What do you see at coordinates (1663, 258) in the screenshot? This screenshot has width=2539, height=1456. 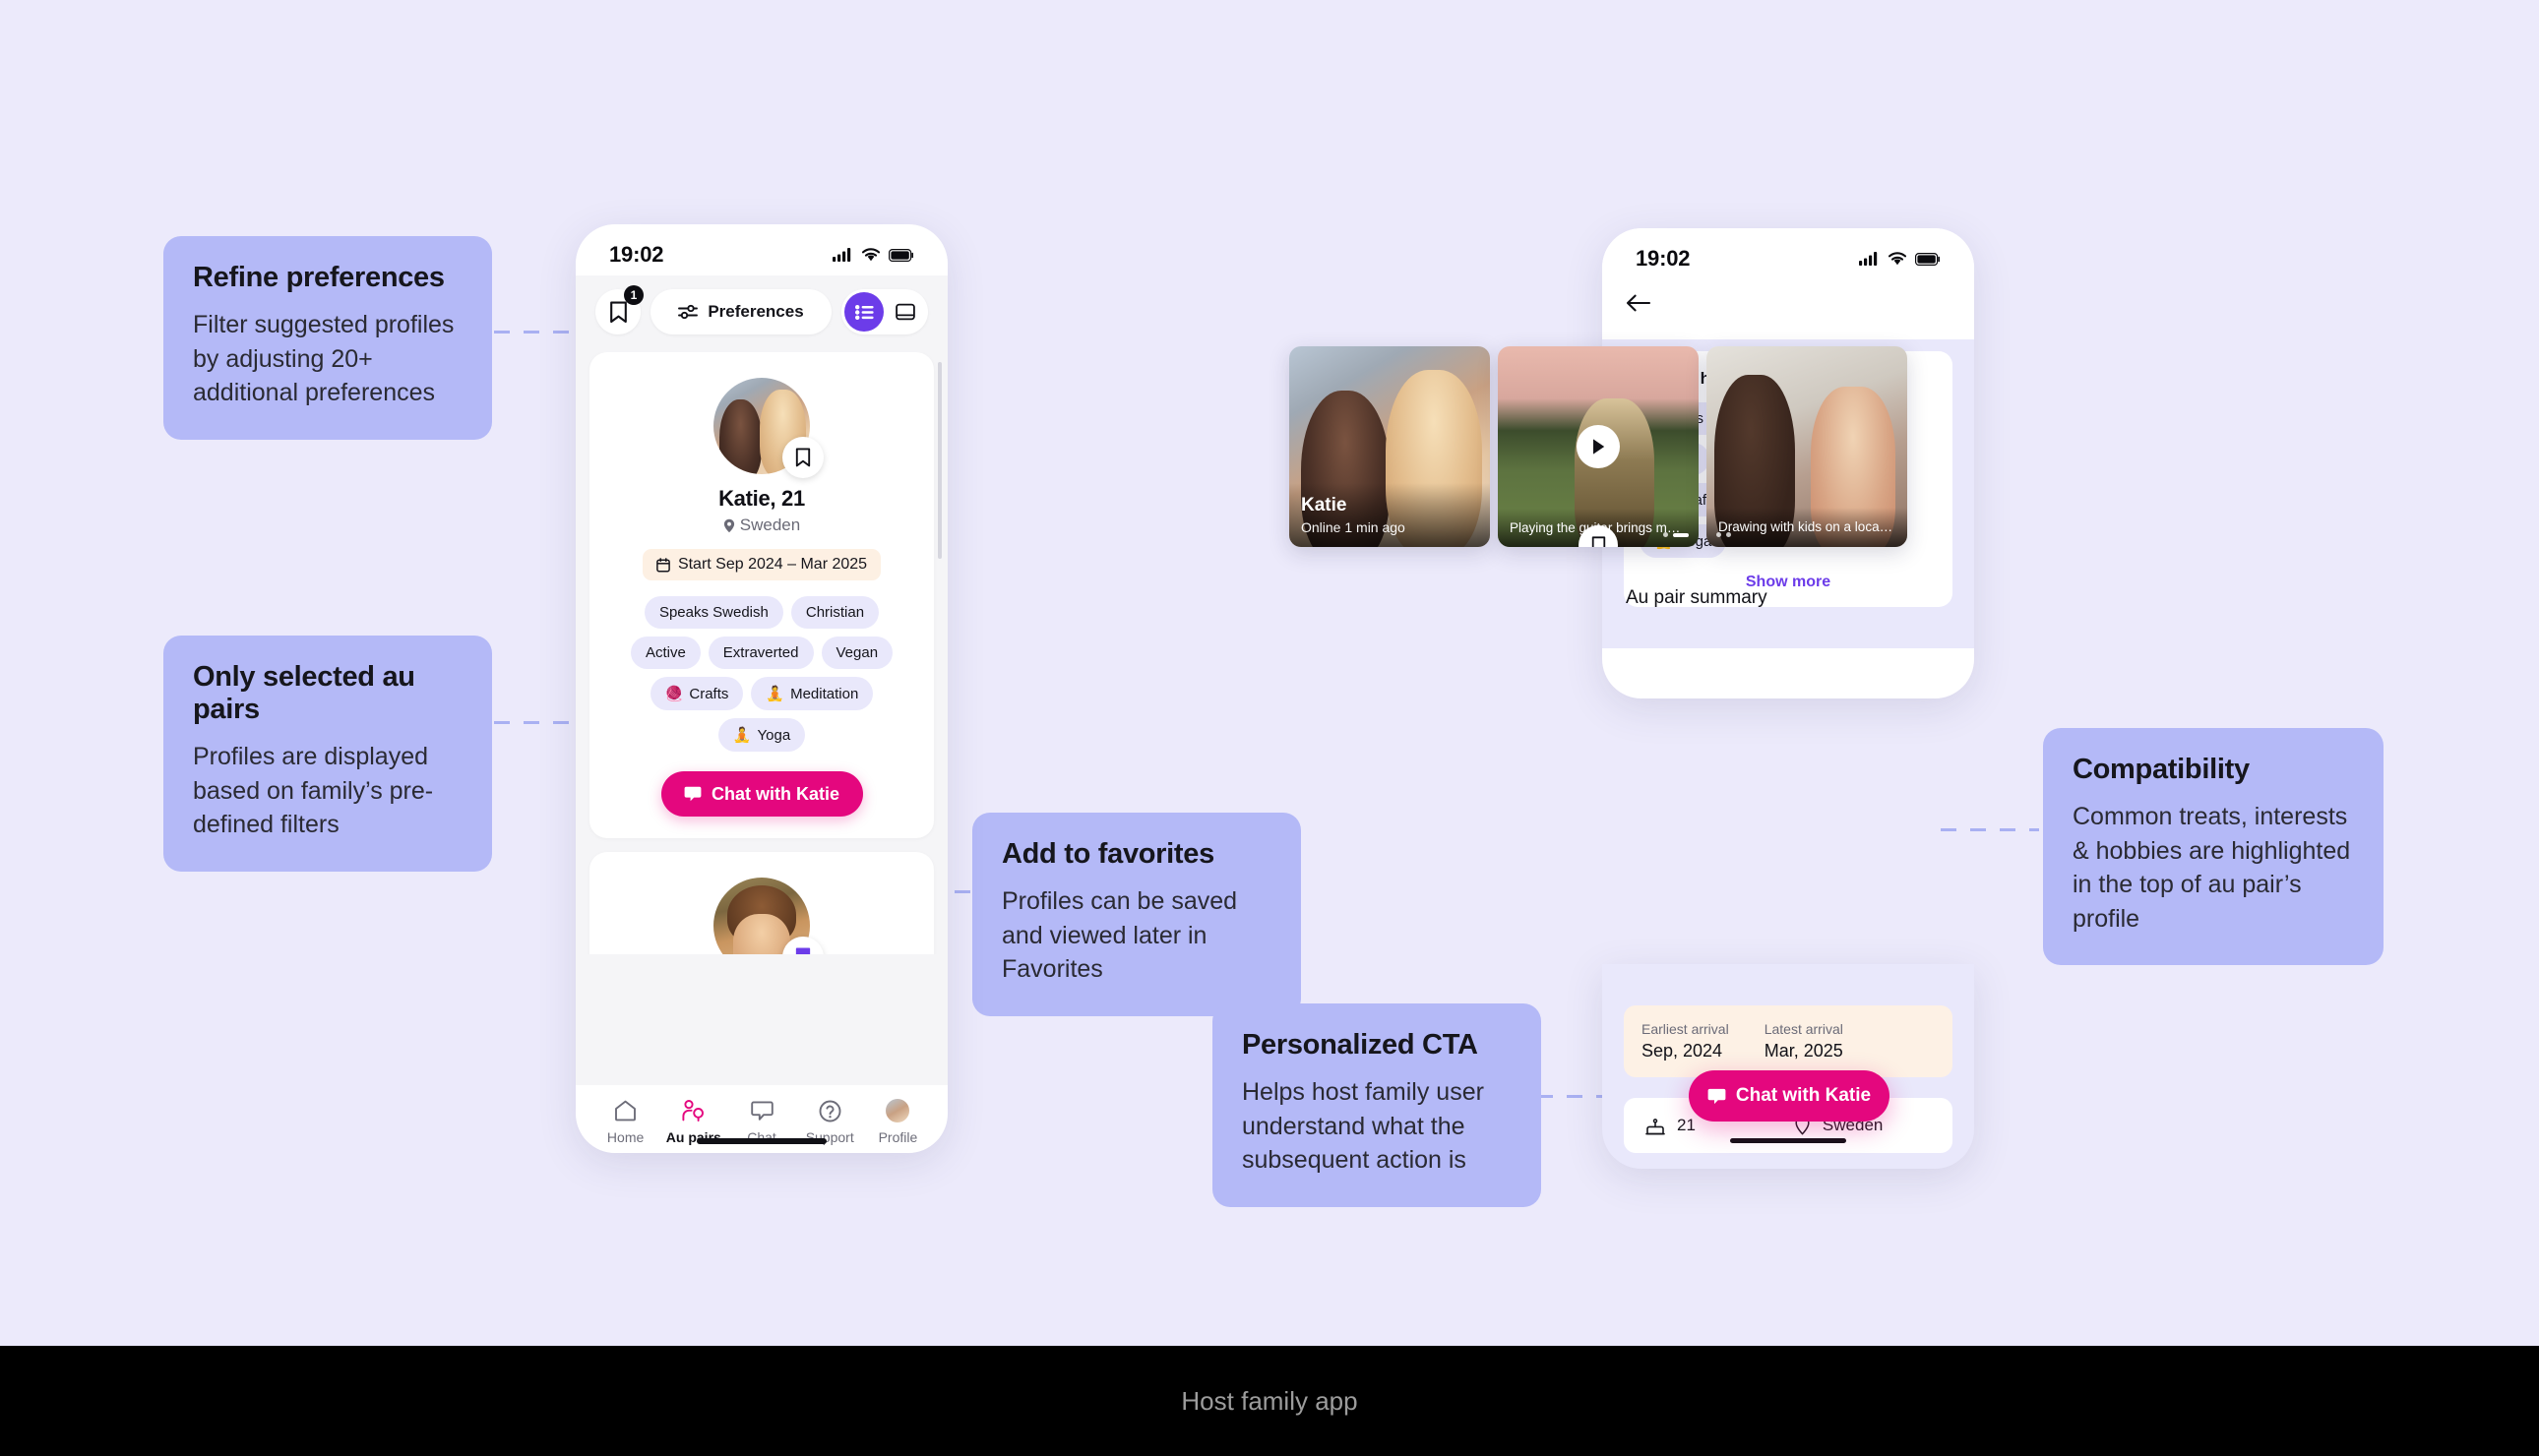 I see `status-time: 19:02` at bounding box center [1663, 258].